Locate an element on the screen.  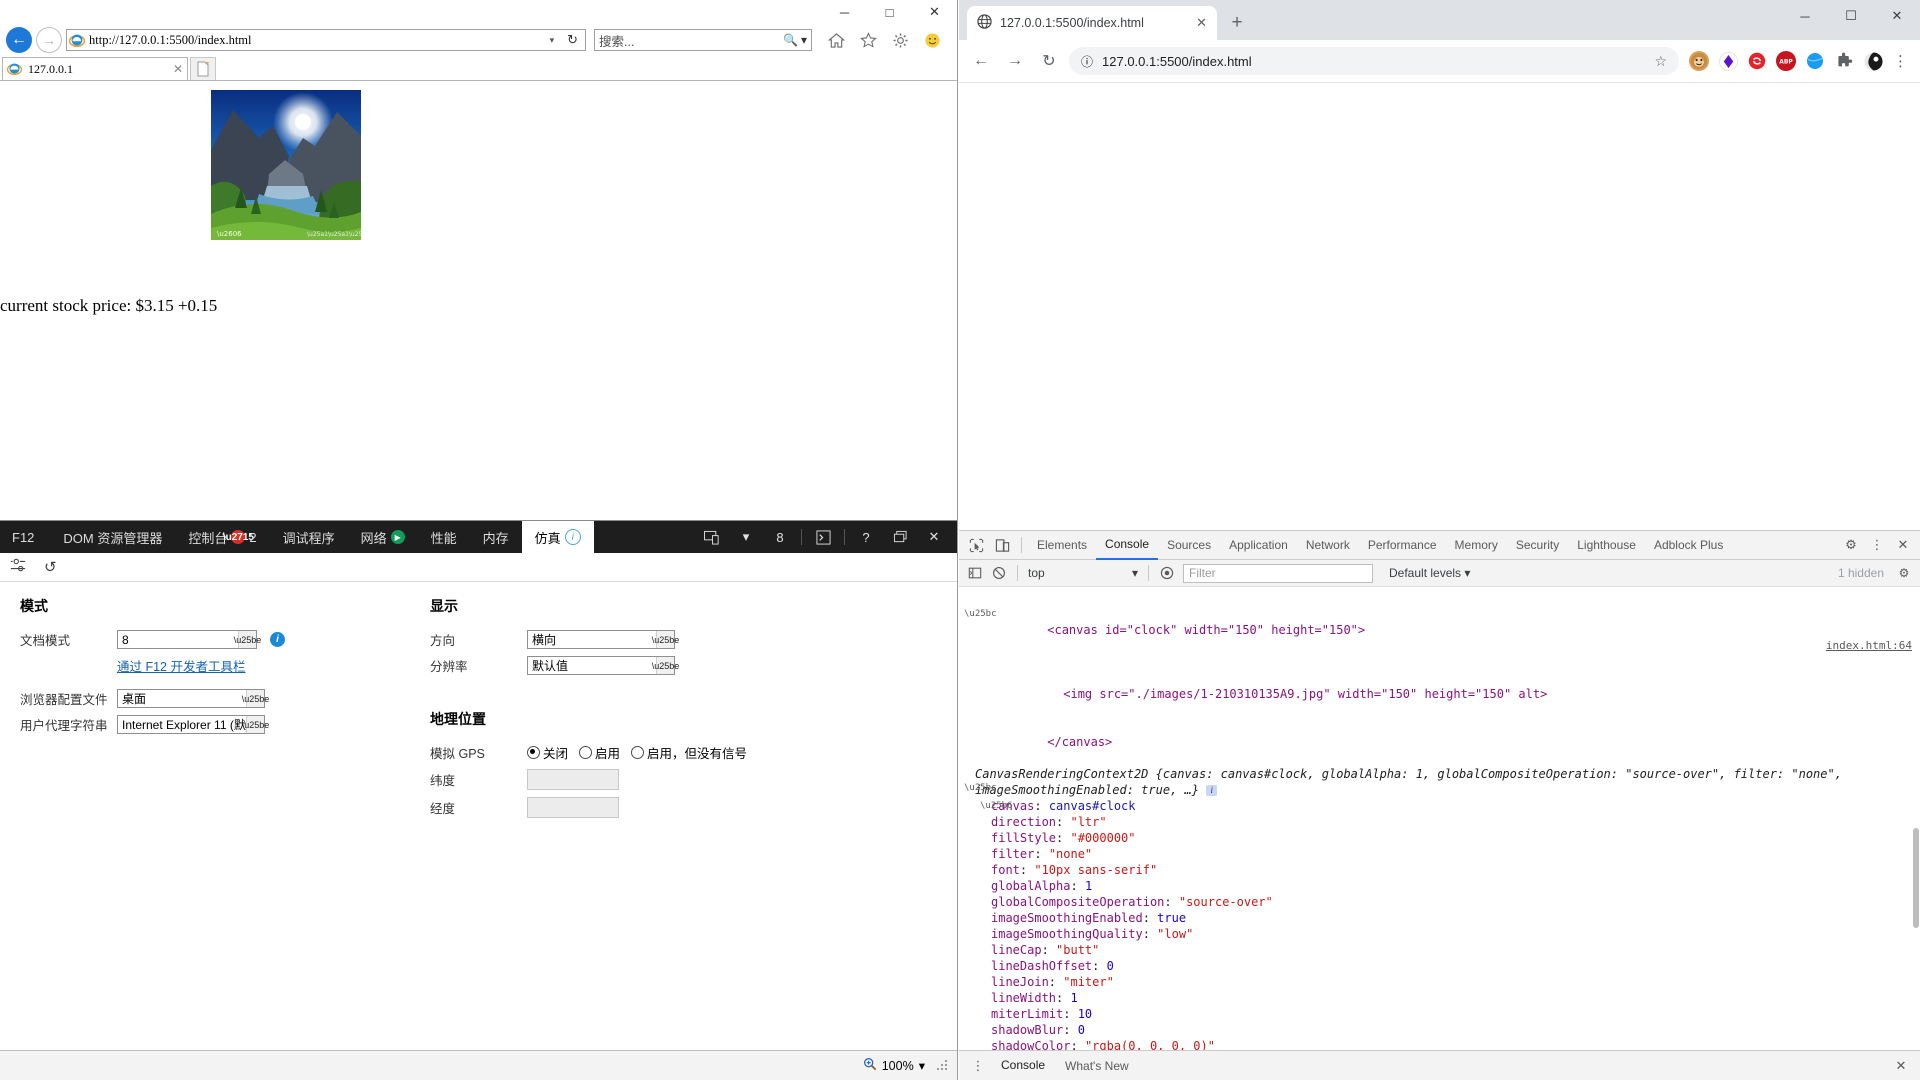
address-dropdown-icon: ▾ is located at coordinates (552, 40).